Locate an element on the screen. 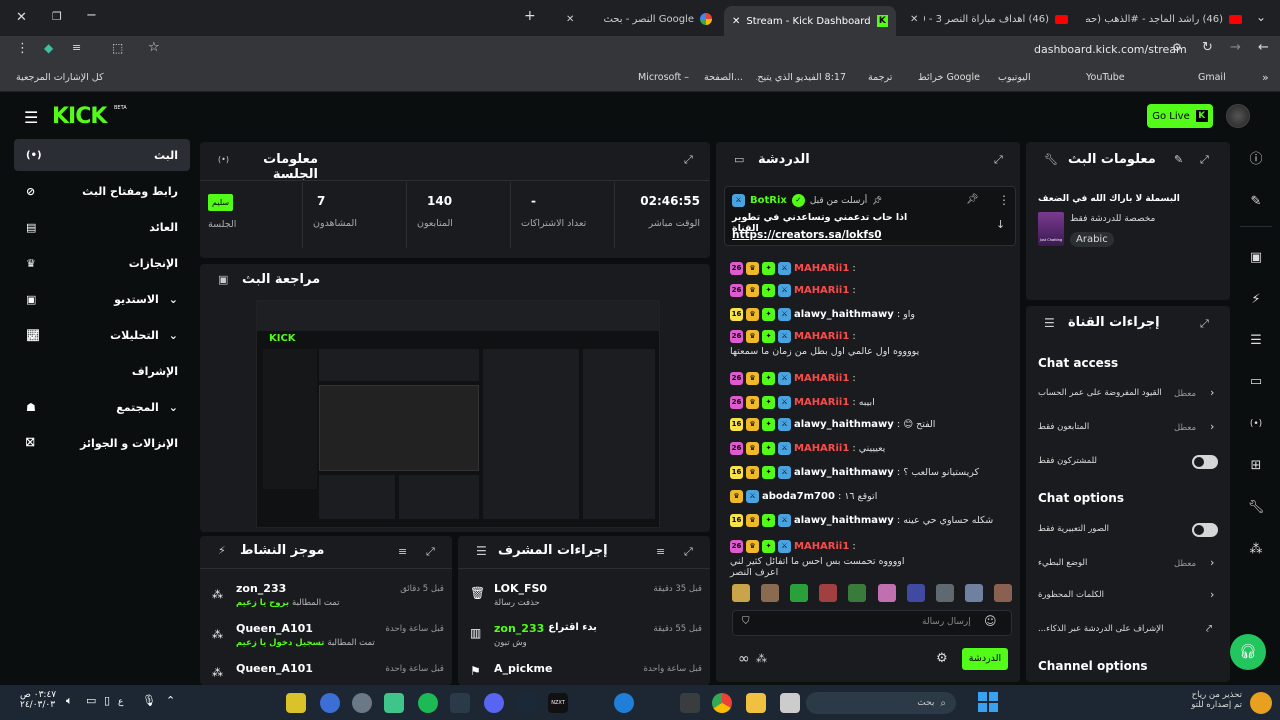 Image resolution: width=1280 pixels, height=720 pixels. stream-preview-video: KICK is located at coordinates (458, 414).